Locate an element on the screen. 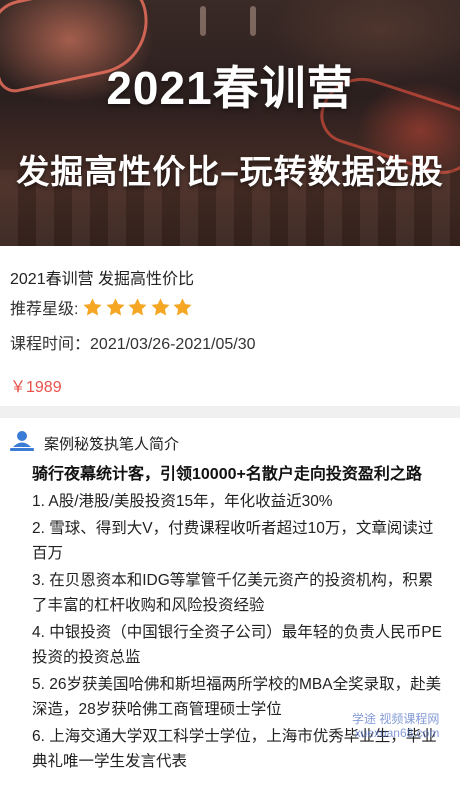 This screenshot has height=786, width=460. star-rating is located at coordinates (138, 307).